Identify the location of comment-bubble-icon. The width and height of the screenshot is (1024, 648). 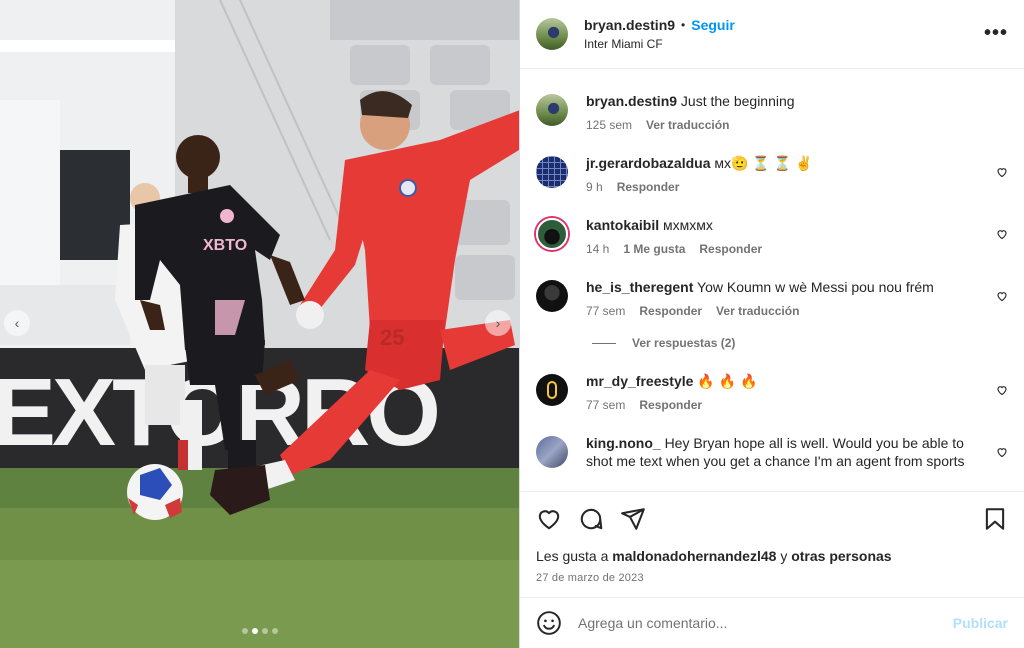
(591, 519).